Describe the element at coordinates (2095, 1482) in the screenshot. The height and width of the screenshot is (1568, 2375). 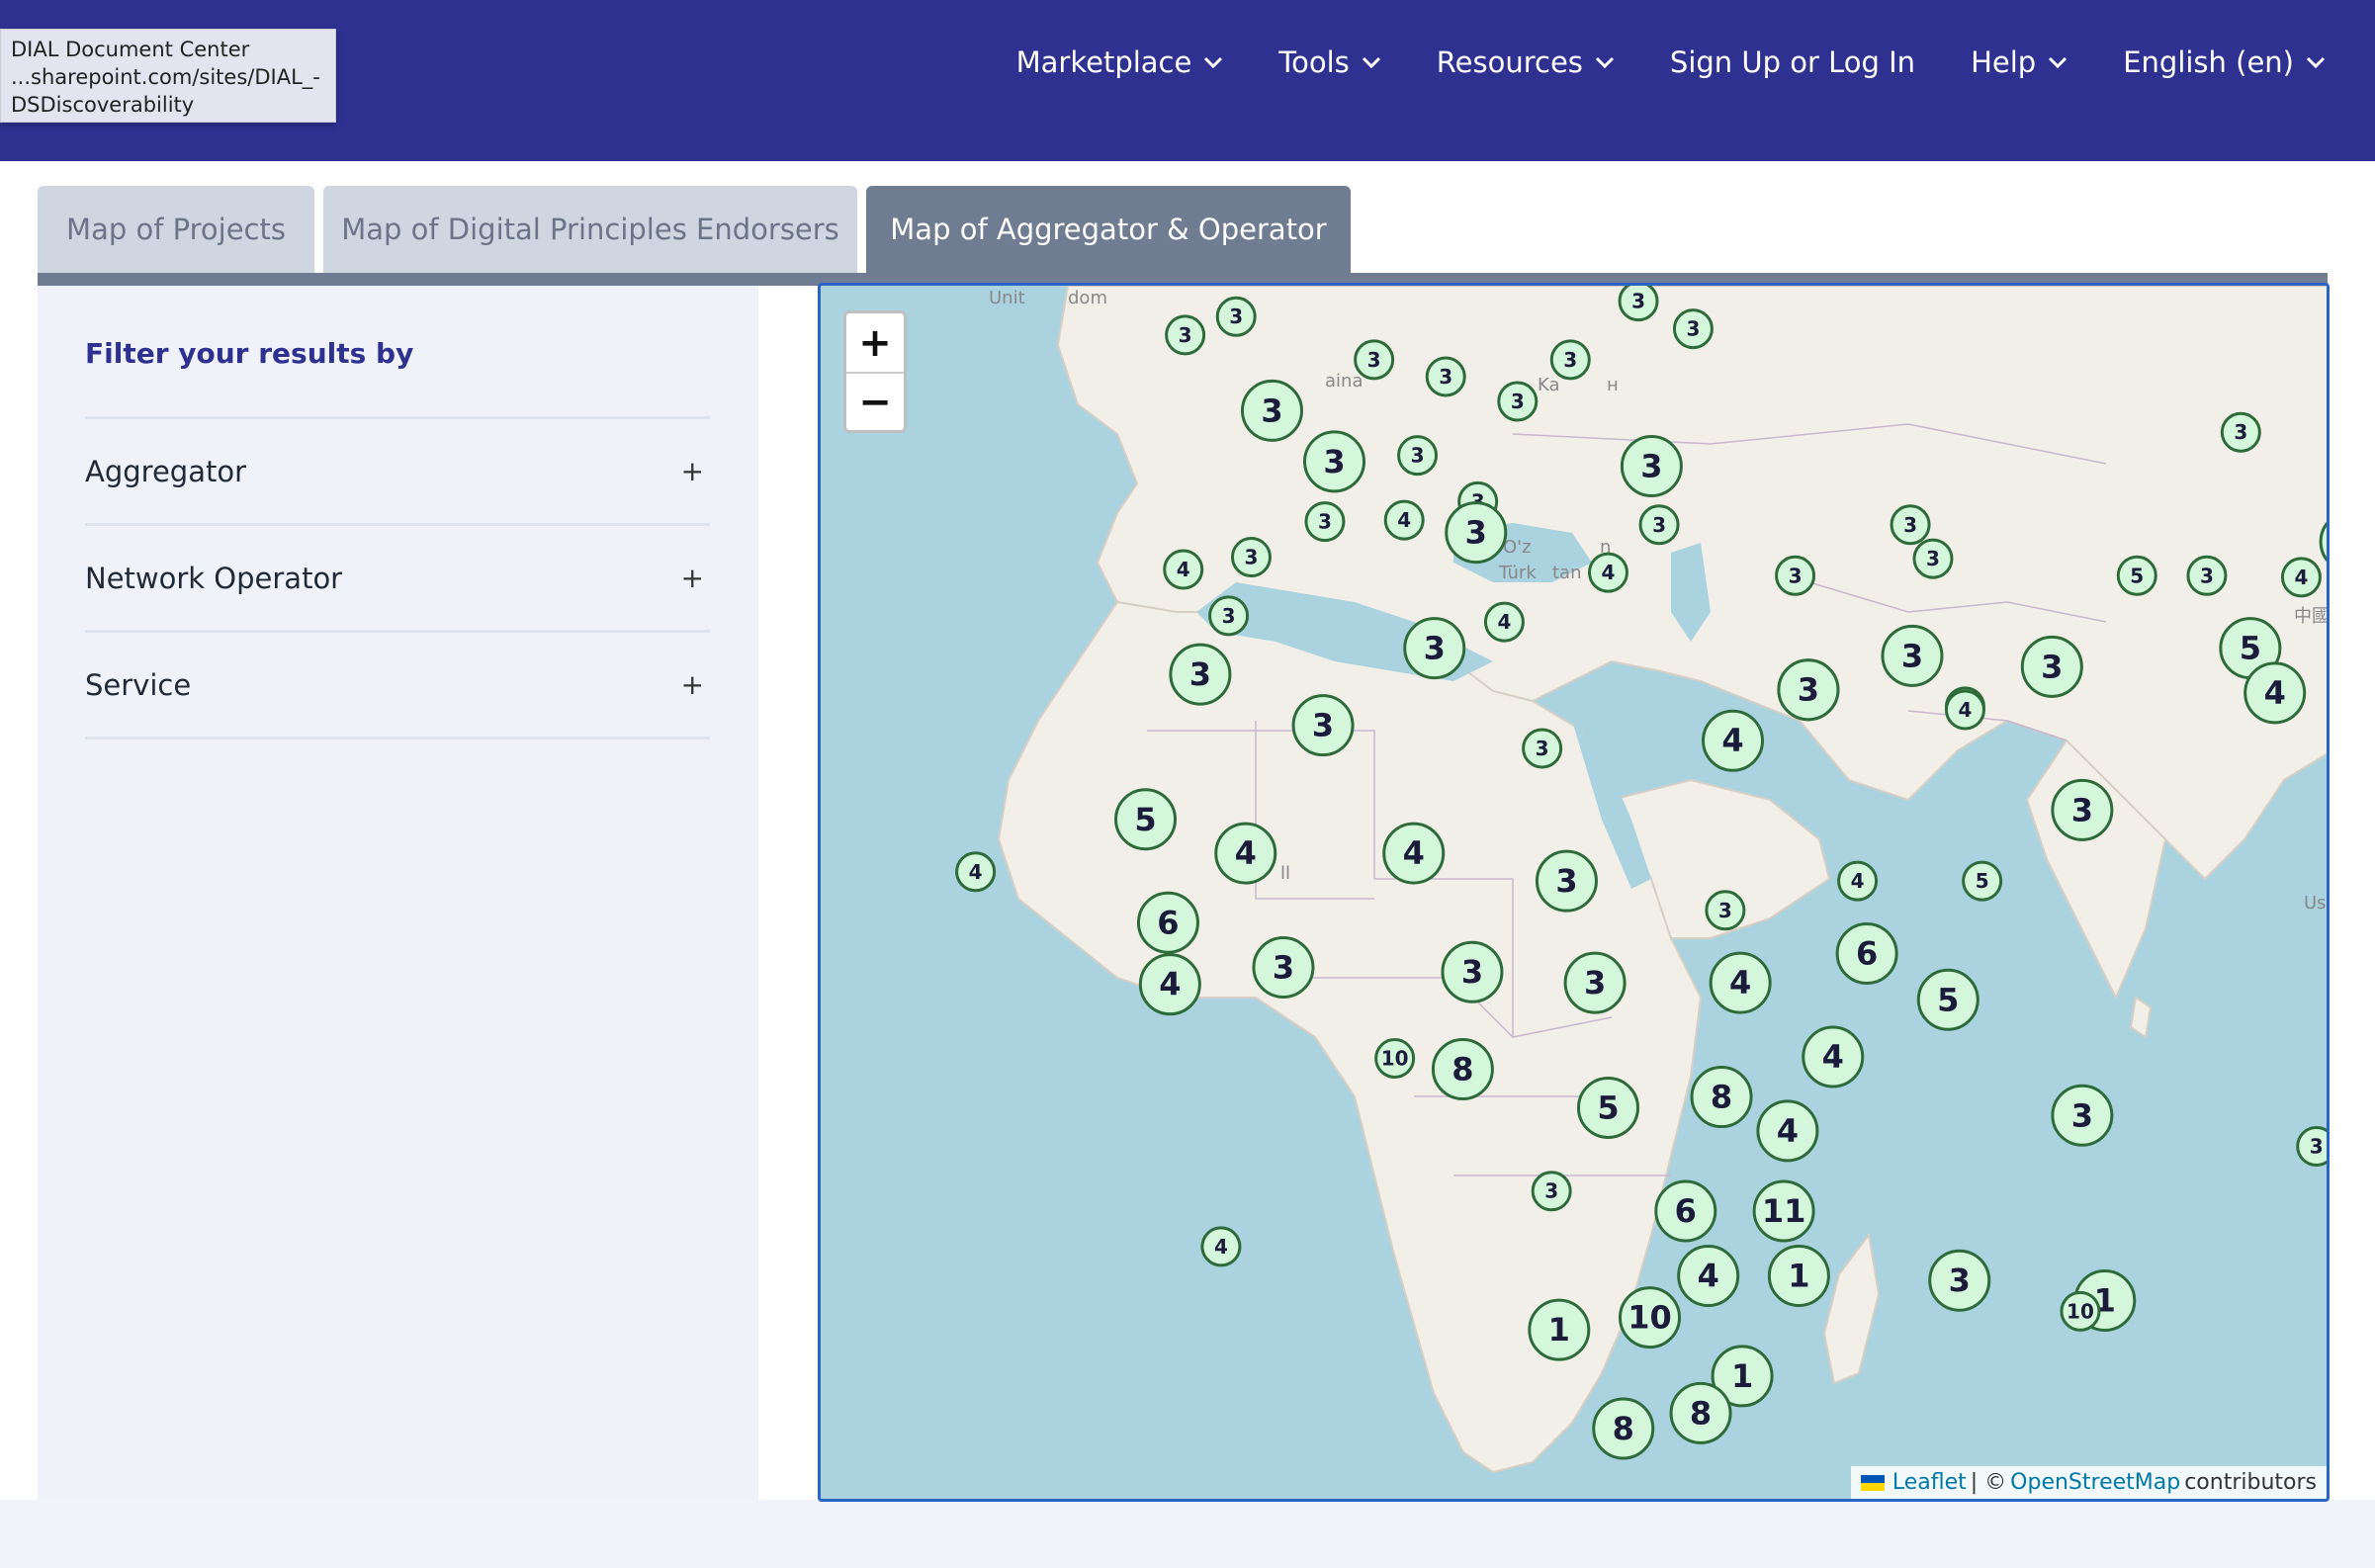
I see `openstreetmap-link: OpenStreetMap` at that location.